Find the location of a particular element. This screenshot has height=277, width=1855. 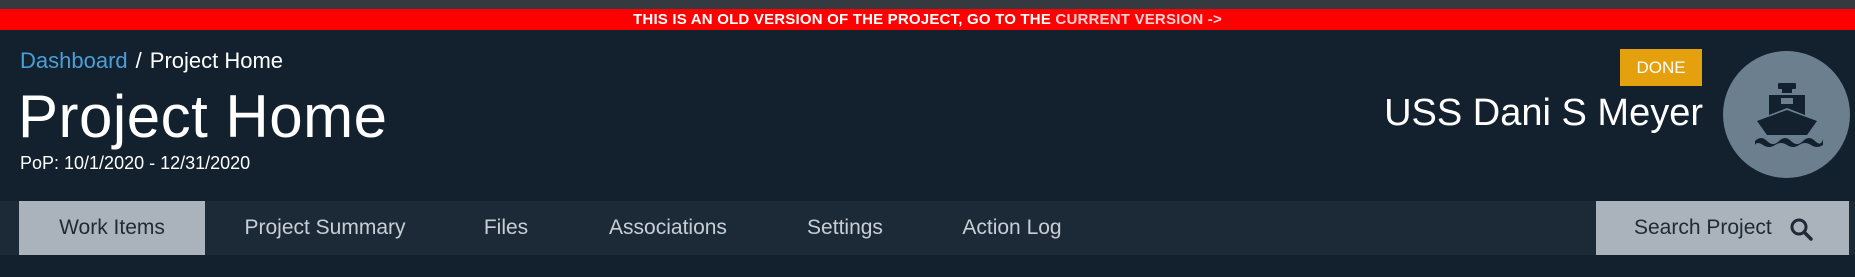

tab-files: Files is located at coordinates (506, 228).